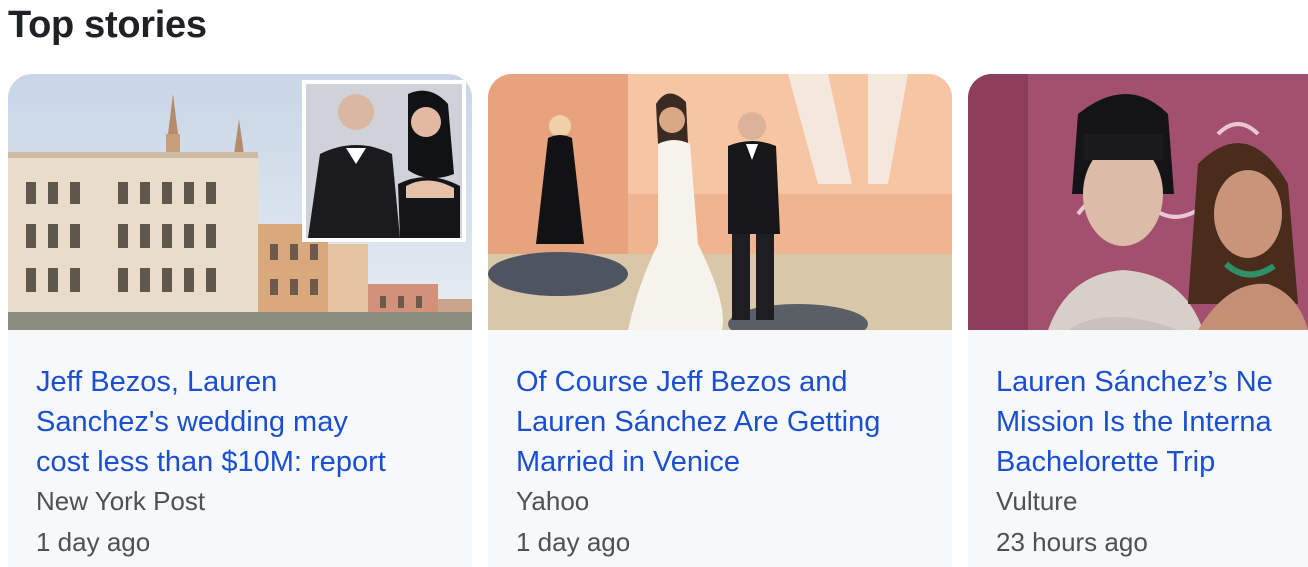 The height and width of the screenshot is (567, 1308). I want to click on story-age-1: 1 day ago, so click(93, 542).